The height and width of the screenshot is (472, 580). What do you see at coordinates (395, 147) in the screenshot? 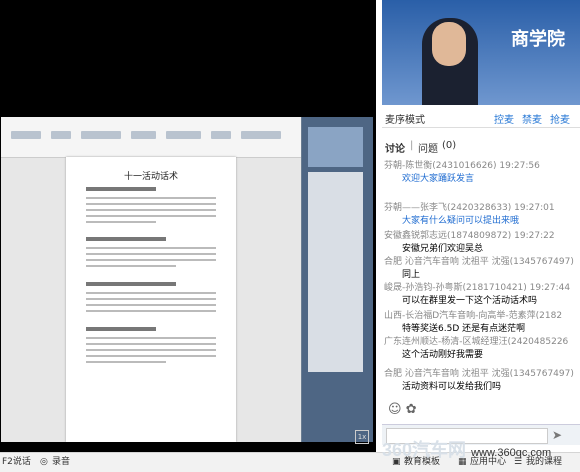
I see `tab-discussion: 讨论` at bounding box center [395, 147].